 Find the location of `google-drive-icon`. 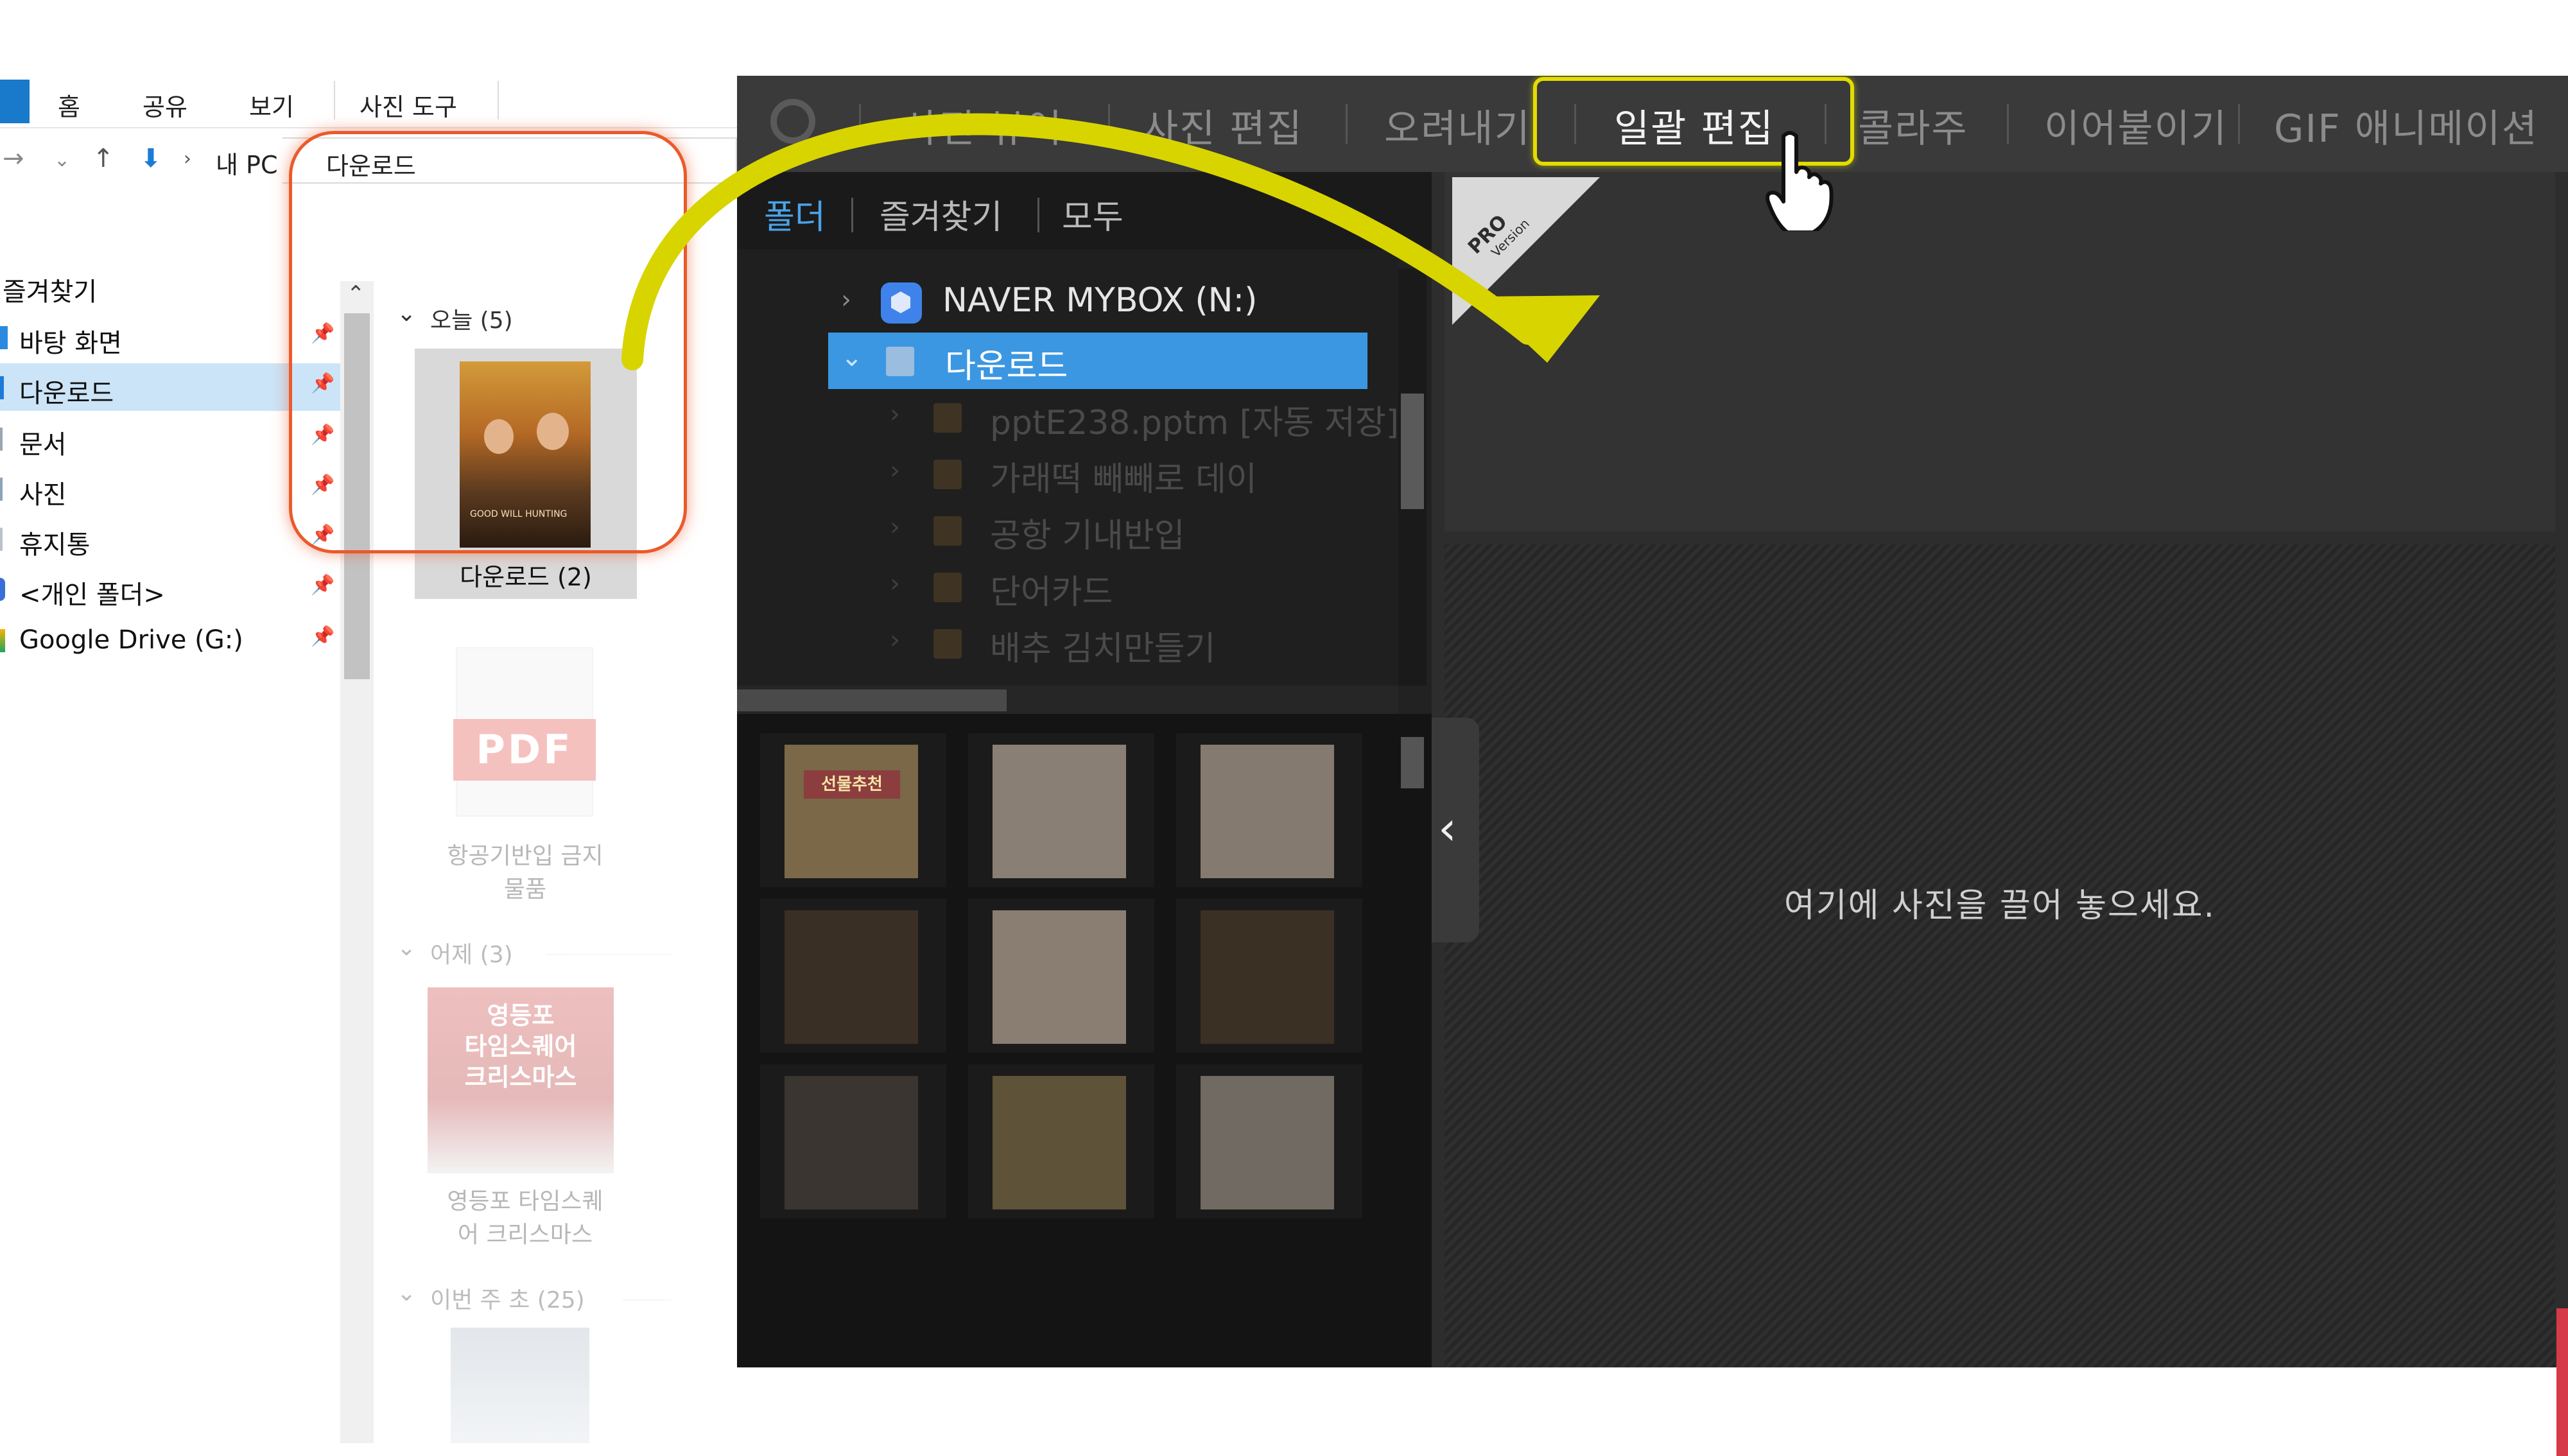

google-drive-icon is located at coordinates (2, 640).